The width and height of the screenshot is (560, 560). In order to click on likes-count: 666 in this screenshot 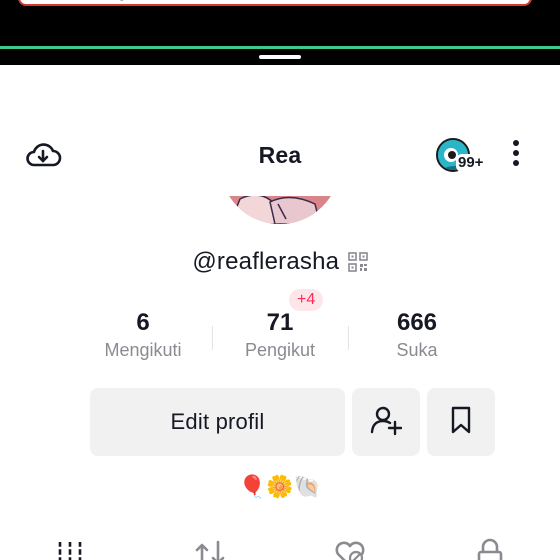, I will do `click(417, 322)`.